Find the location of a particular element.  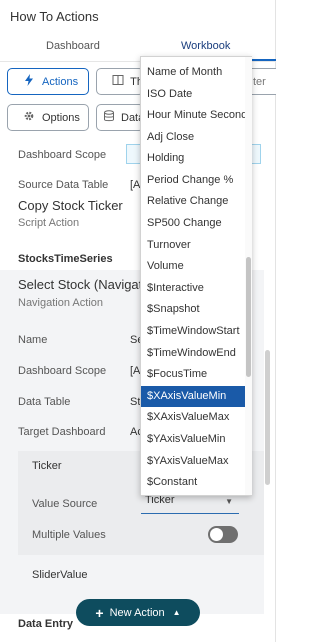

plus-icon: + is located at coordinates (99, 612).